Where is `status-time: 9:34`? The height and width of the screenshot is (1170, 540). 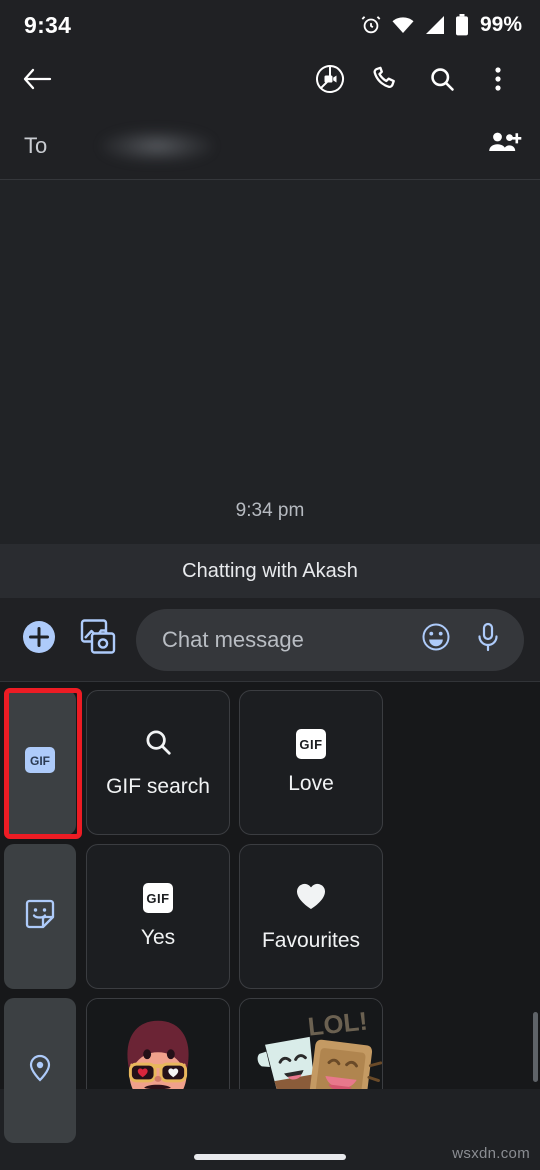
status-time: 9:34 is located at coordinates (48, 24).